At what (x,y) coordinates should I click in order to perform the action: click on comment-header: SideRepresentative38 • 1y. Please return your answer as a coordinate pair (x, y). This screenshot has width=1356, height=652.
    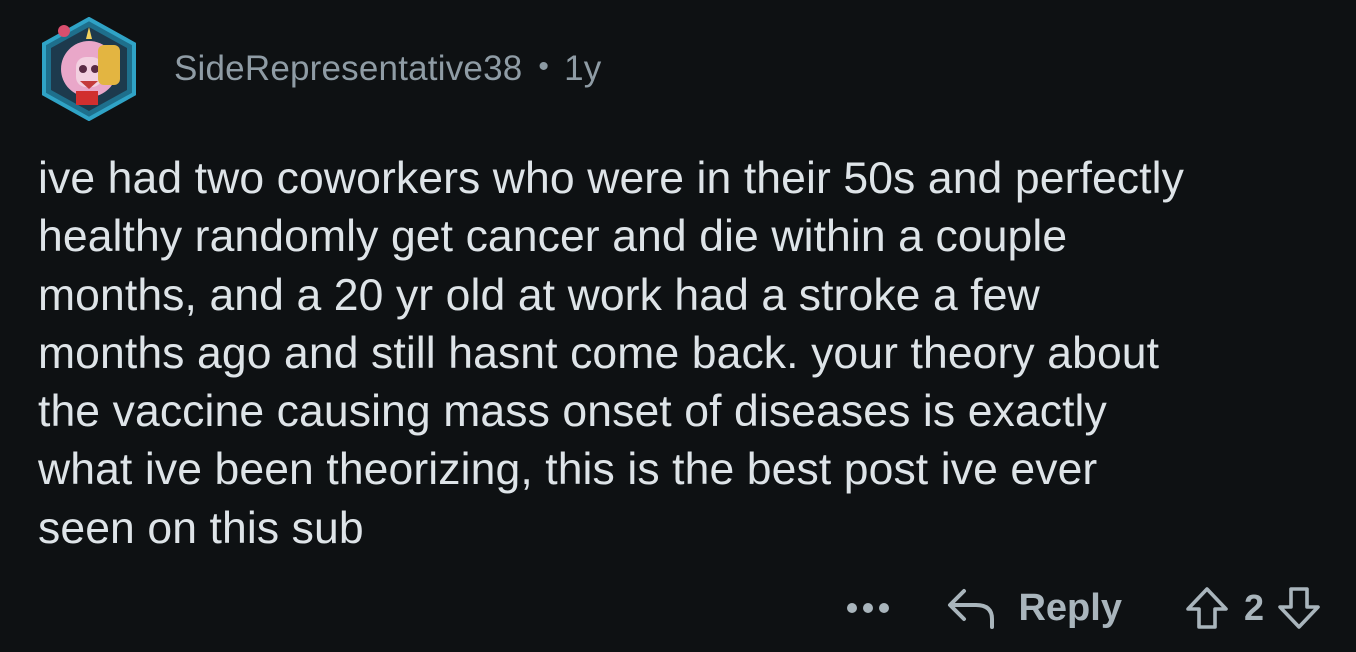
    Looking at the image, I should click on (320, 69).